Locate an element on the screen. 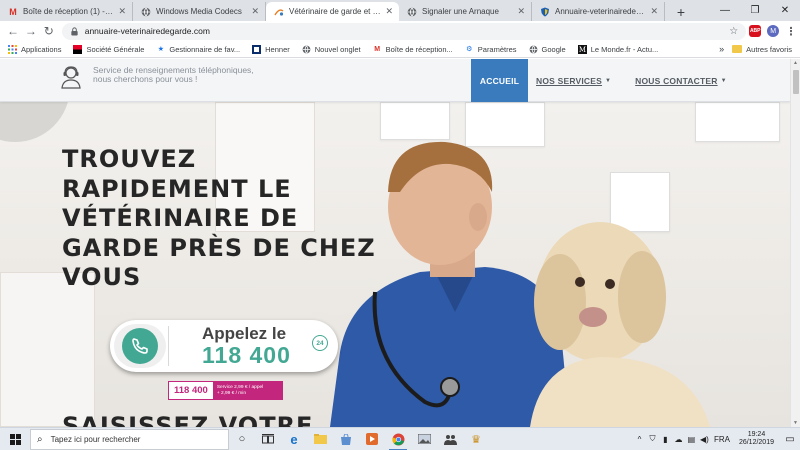 The image size is (800, 450). profile-initial: M is located at coordinates (773, 31).